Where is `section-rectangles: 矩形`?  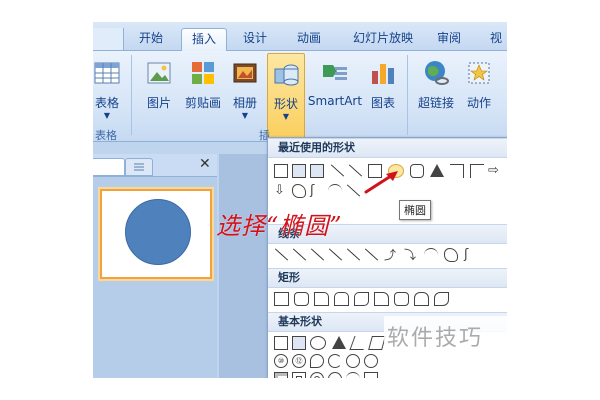
section-rectangles: 矩形 is located at coordinates (387, 278).